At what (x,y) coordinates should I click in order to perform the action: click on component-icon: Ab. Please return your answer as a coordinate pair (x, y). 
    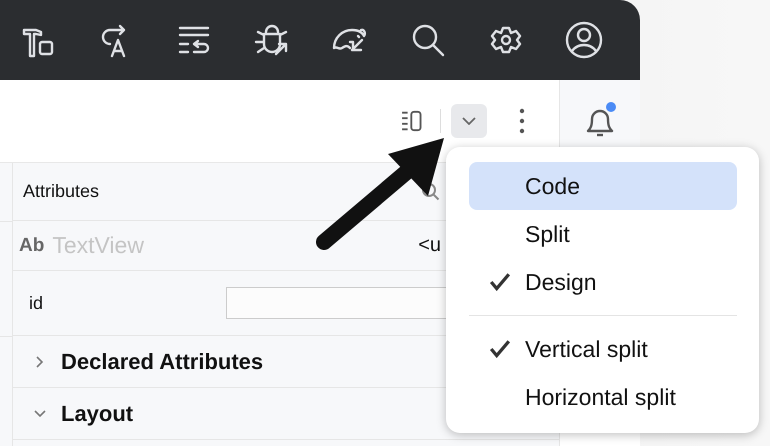
    Looking at the image, I should click on (31, 245).